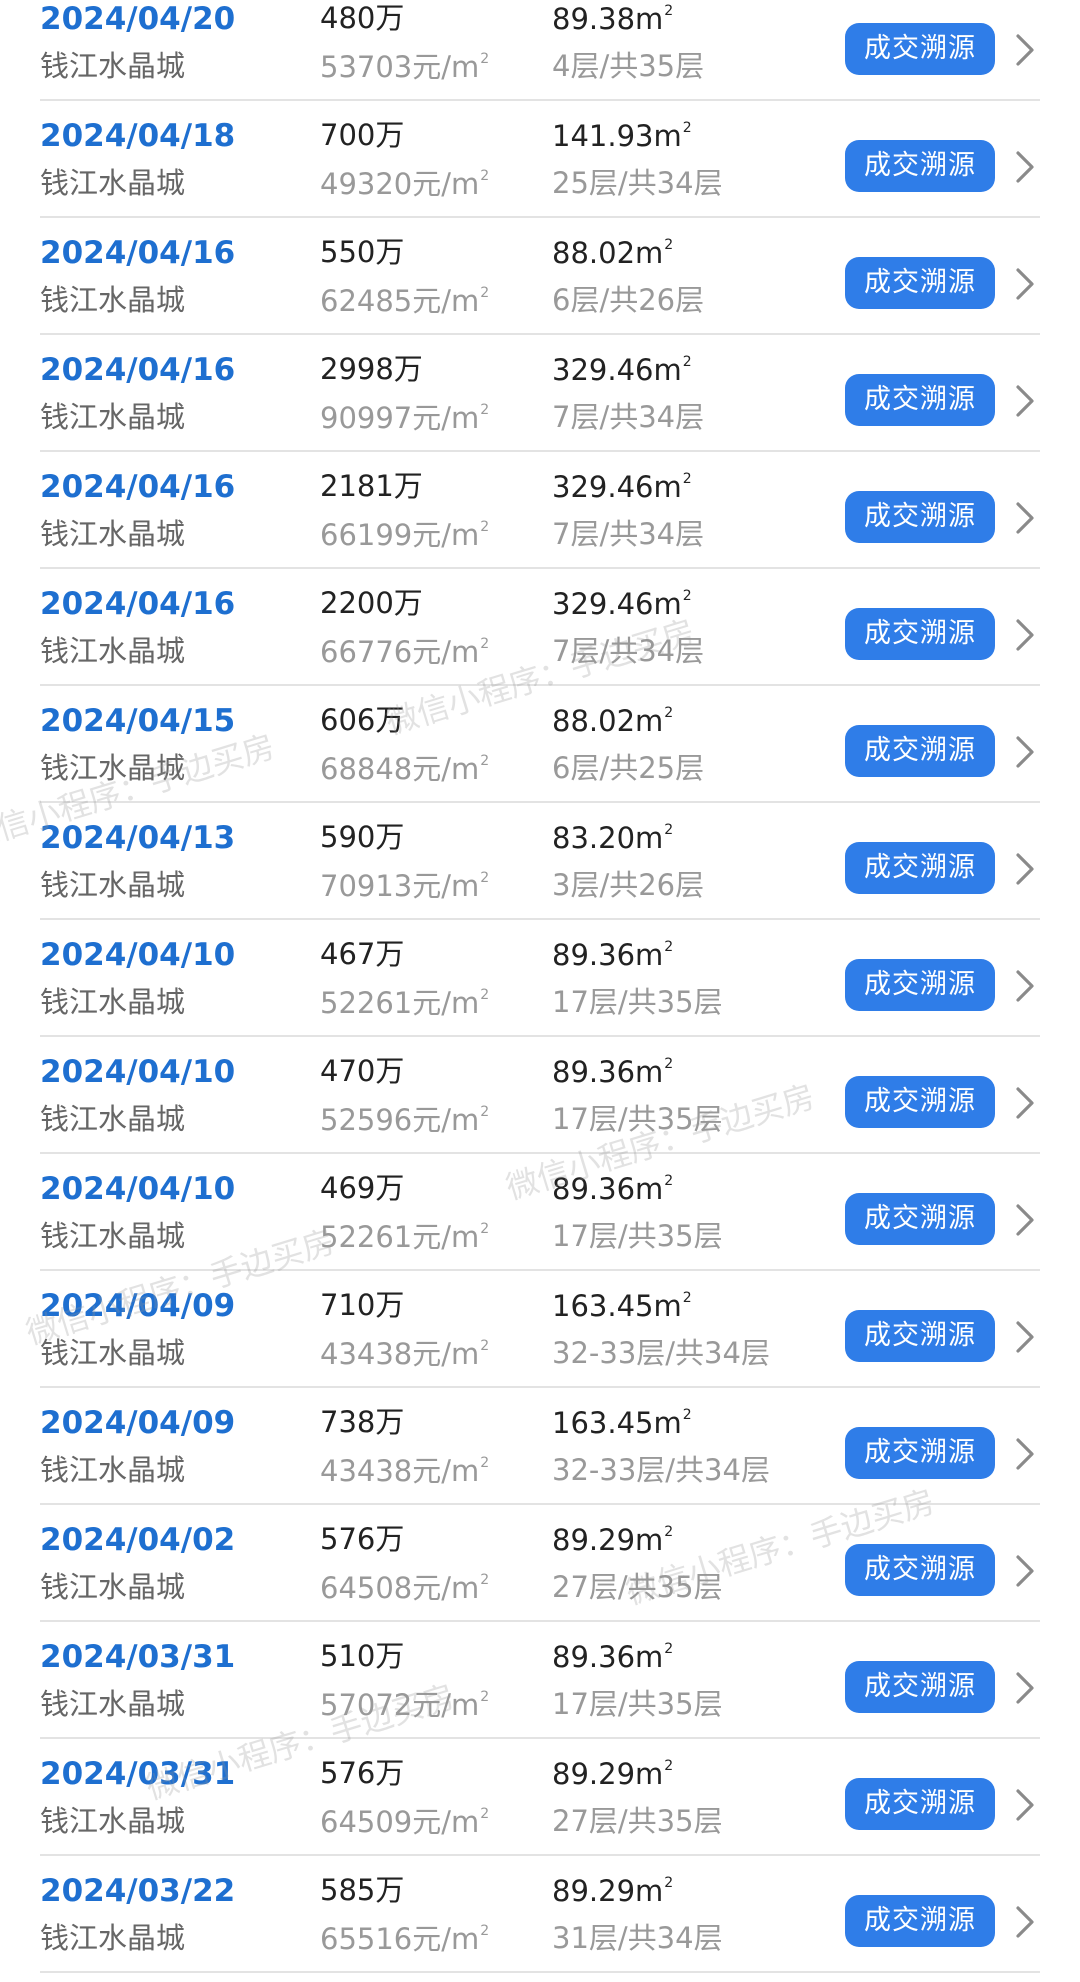 This screenshot has width=1080, height=1982. Describe the element at coordinates (404, 1822) in the screenshot. I see `unit-price: 64509元/m2` at that location.